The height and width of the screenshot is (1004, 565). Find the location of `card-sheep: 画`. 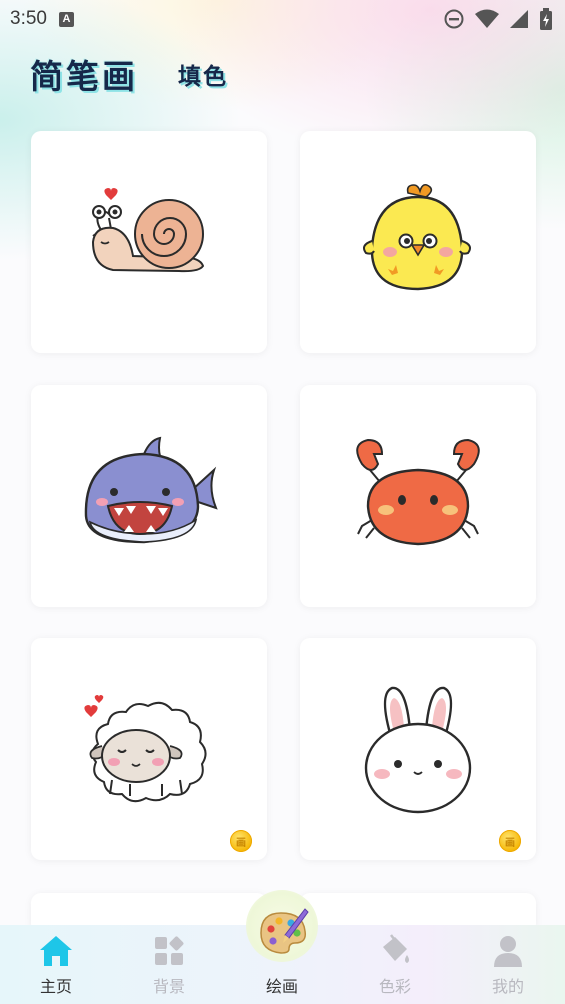

card-sheep: 画 is located at coordinates (149, 749).